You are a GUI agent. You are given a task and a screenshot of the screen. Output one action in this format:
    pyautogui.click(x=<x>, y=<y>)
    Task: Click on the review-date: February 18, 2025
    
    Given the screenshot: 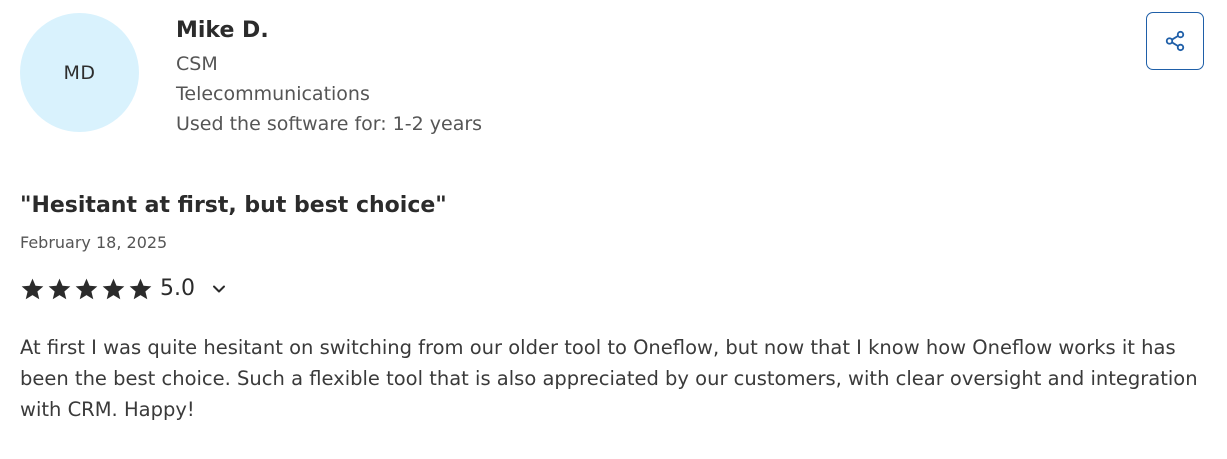 What is the action you would take?
    pyautogui.click(x=94, y=242)
    